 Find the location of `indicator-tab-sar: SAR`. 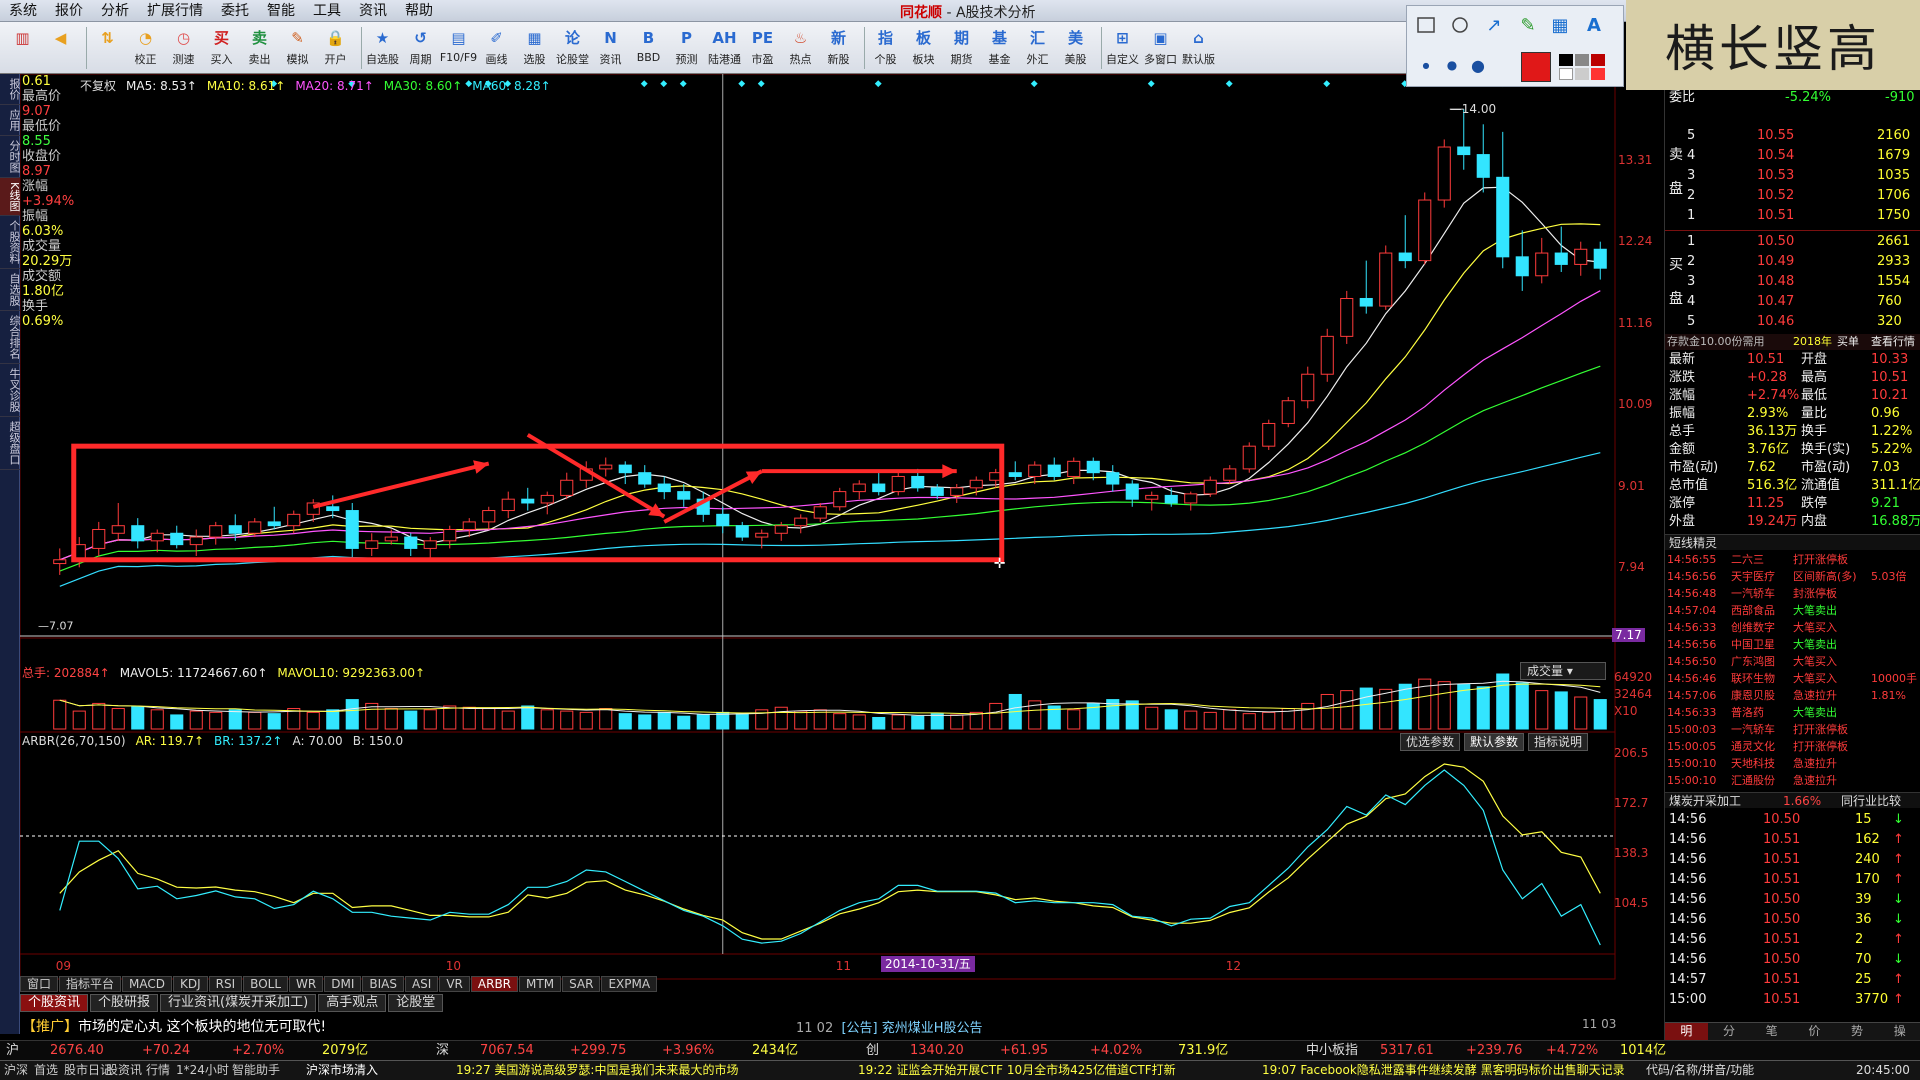

indicator-tab-sar: SAR is located at coordinates (581, 984).